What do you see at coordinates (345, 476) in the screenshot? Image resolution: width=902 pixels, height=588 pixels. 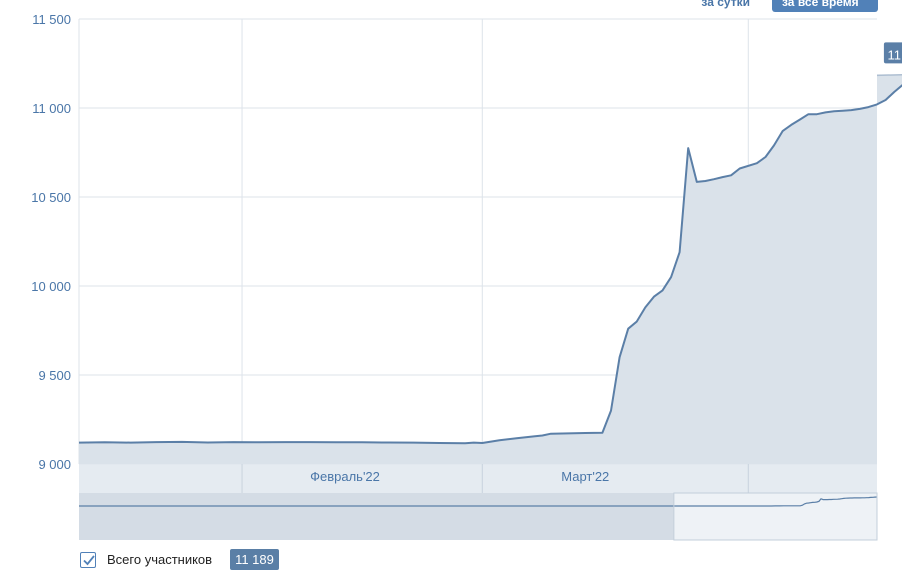 I see `x-tick-label: Февраль'22` at bounding box center [345, 476].